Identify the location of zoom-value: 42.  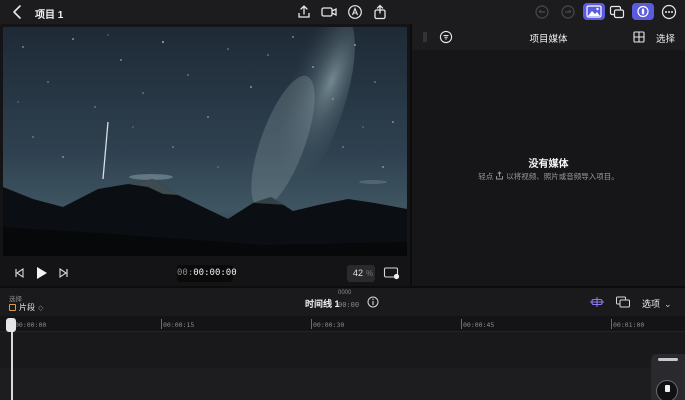
(358, 273).